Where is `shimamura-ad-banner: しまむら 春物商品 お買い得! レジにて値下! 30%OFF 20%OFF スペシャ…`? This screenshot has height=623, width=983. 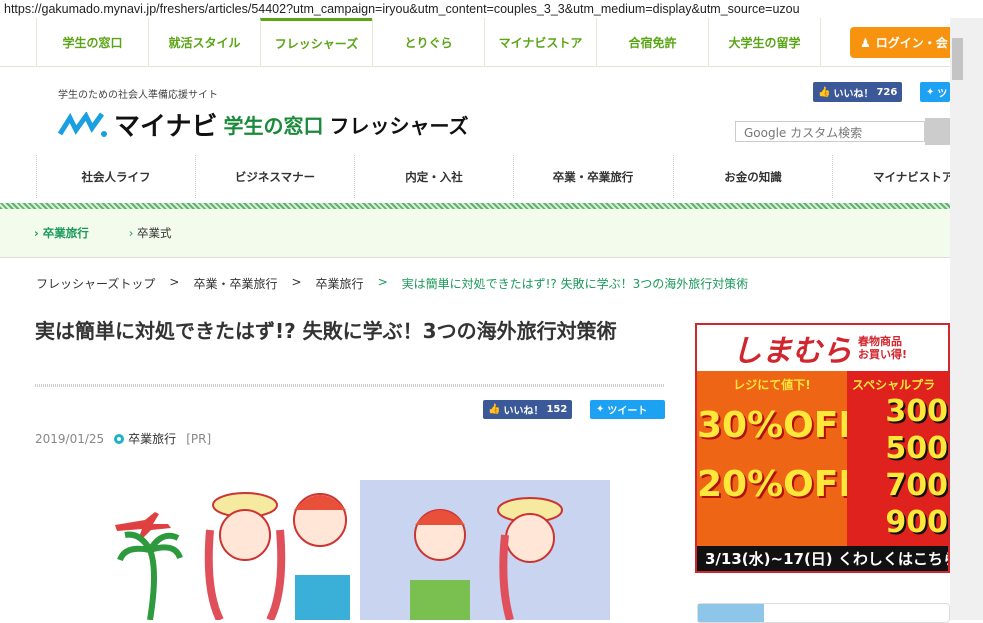
shimamura-ad-banner: しまむら 春物商品 お買い得! レジにて値下! 30%OFF 20%OFF スペシャ… is located at coordinates (822, 448).